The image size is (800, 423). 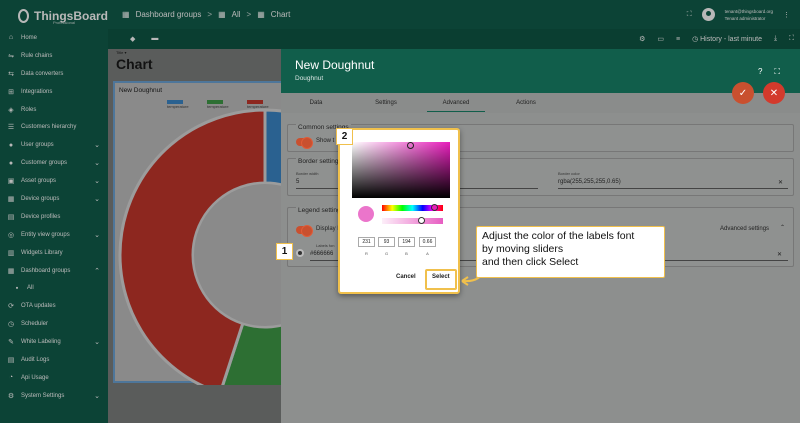 What do you see at coordinates (777, 72) in the screenshot?
I see `fullscreen-icon: ⛶` at bounding box center [777, 72].